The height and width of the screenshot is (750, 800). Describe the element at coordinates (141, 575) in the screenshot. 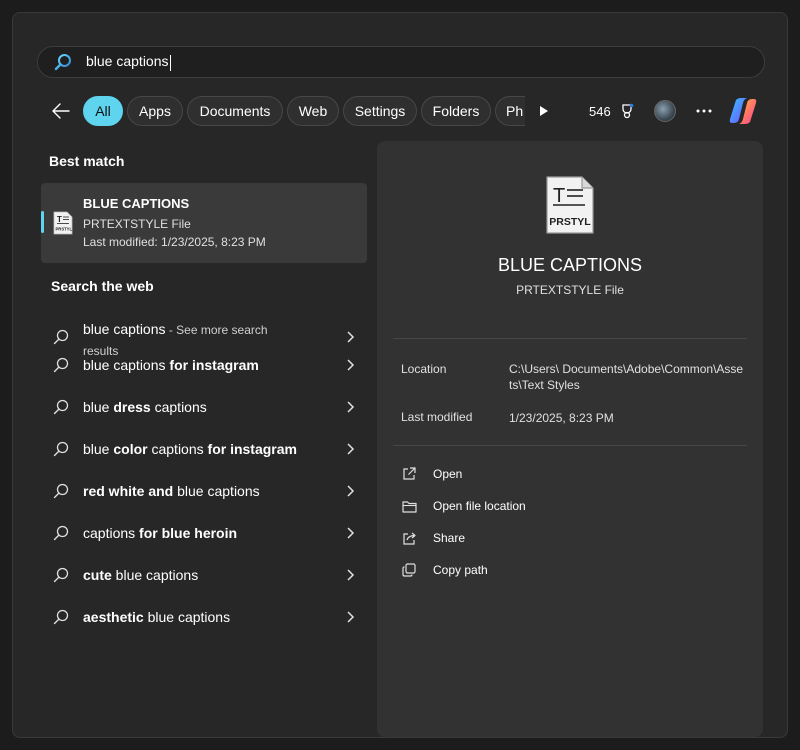

I see `web-suggestion-text: cute blue captions` at that location.